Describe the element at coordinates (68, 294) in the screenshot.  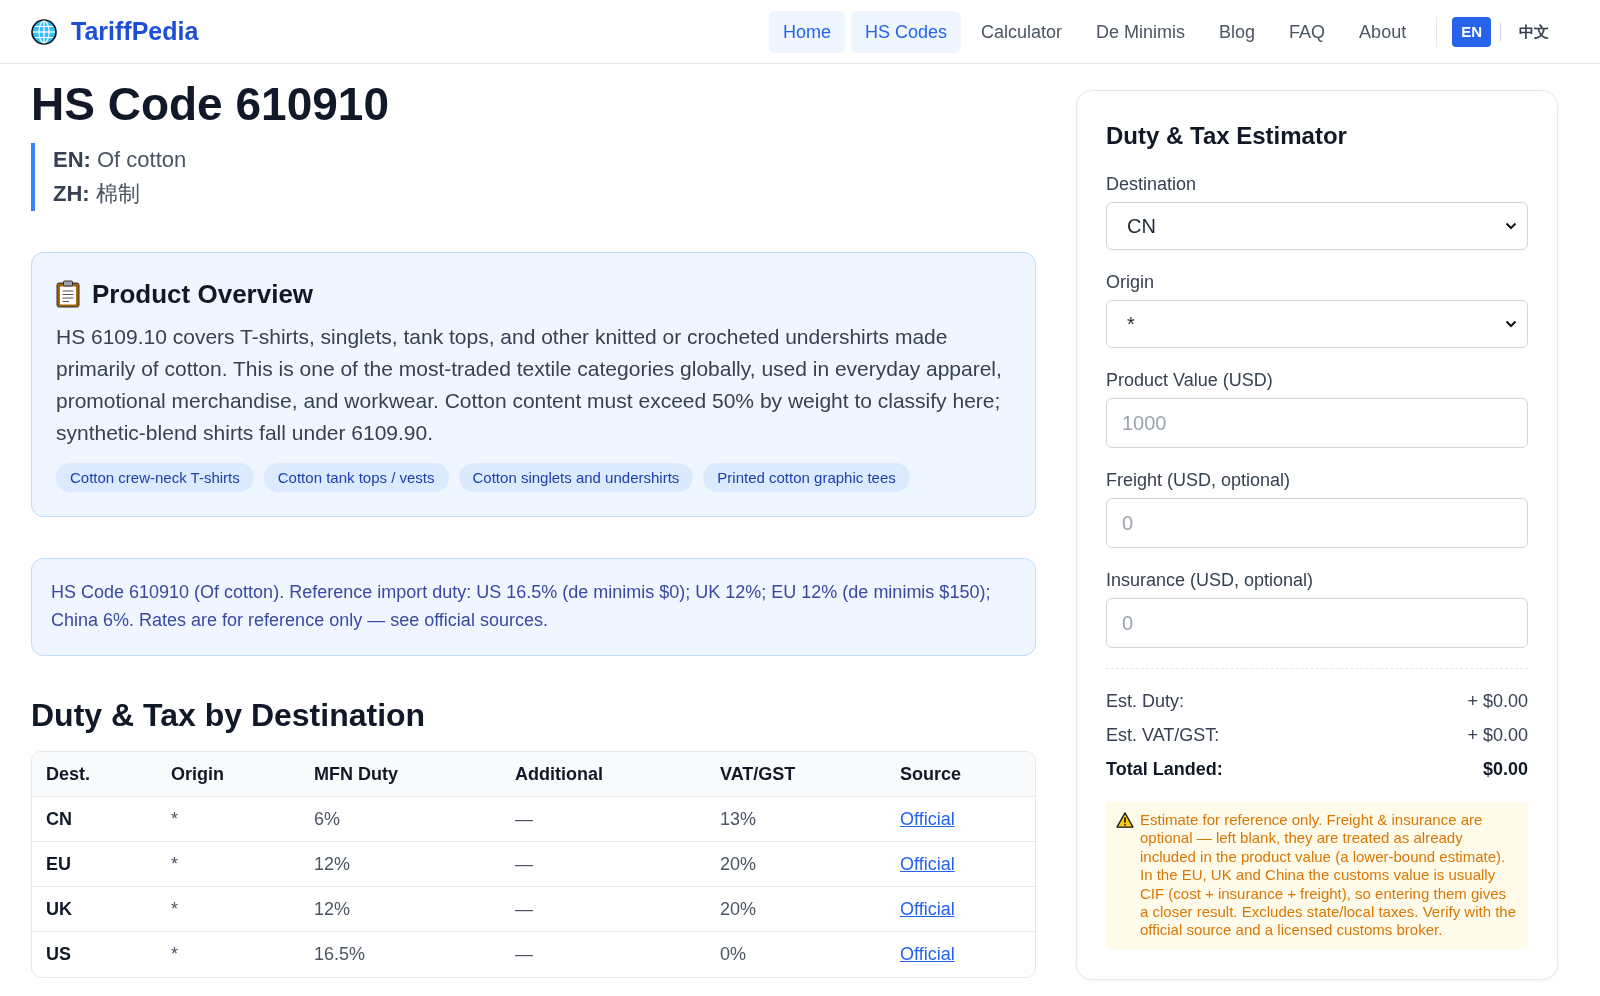
I see `clipboard-icon` at that location.